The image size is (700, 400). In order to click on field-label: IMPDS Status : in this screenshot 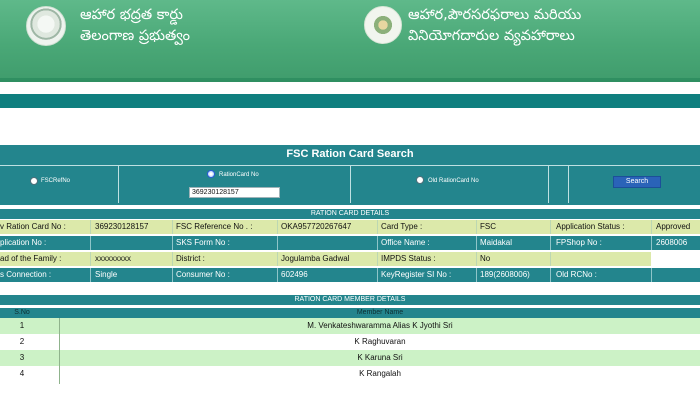, I will do `click(408, 258)`.